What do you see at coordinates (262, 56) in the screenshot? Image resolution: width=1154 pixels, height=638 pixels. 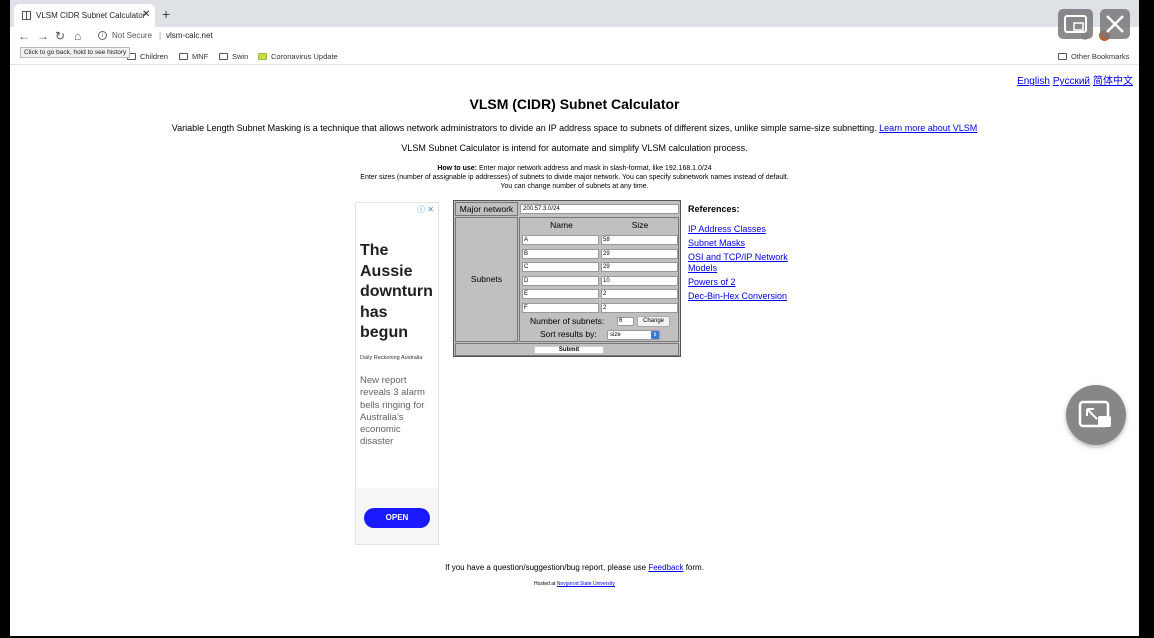 I see `bookmark-site-icon` at bounding box center [262, 56].